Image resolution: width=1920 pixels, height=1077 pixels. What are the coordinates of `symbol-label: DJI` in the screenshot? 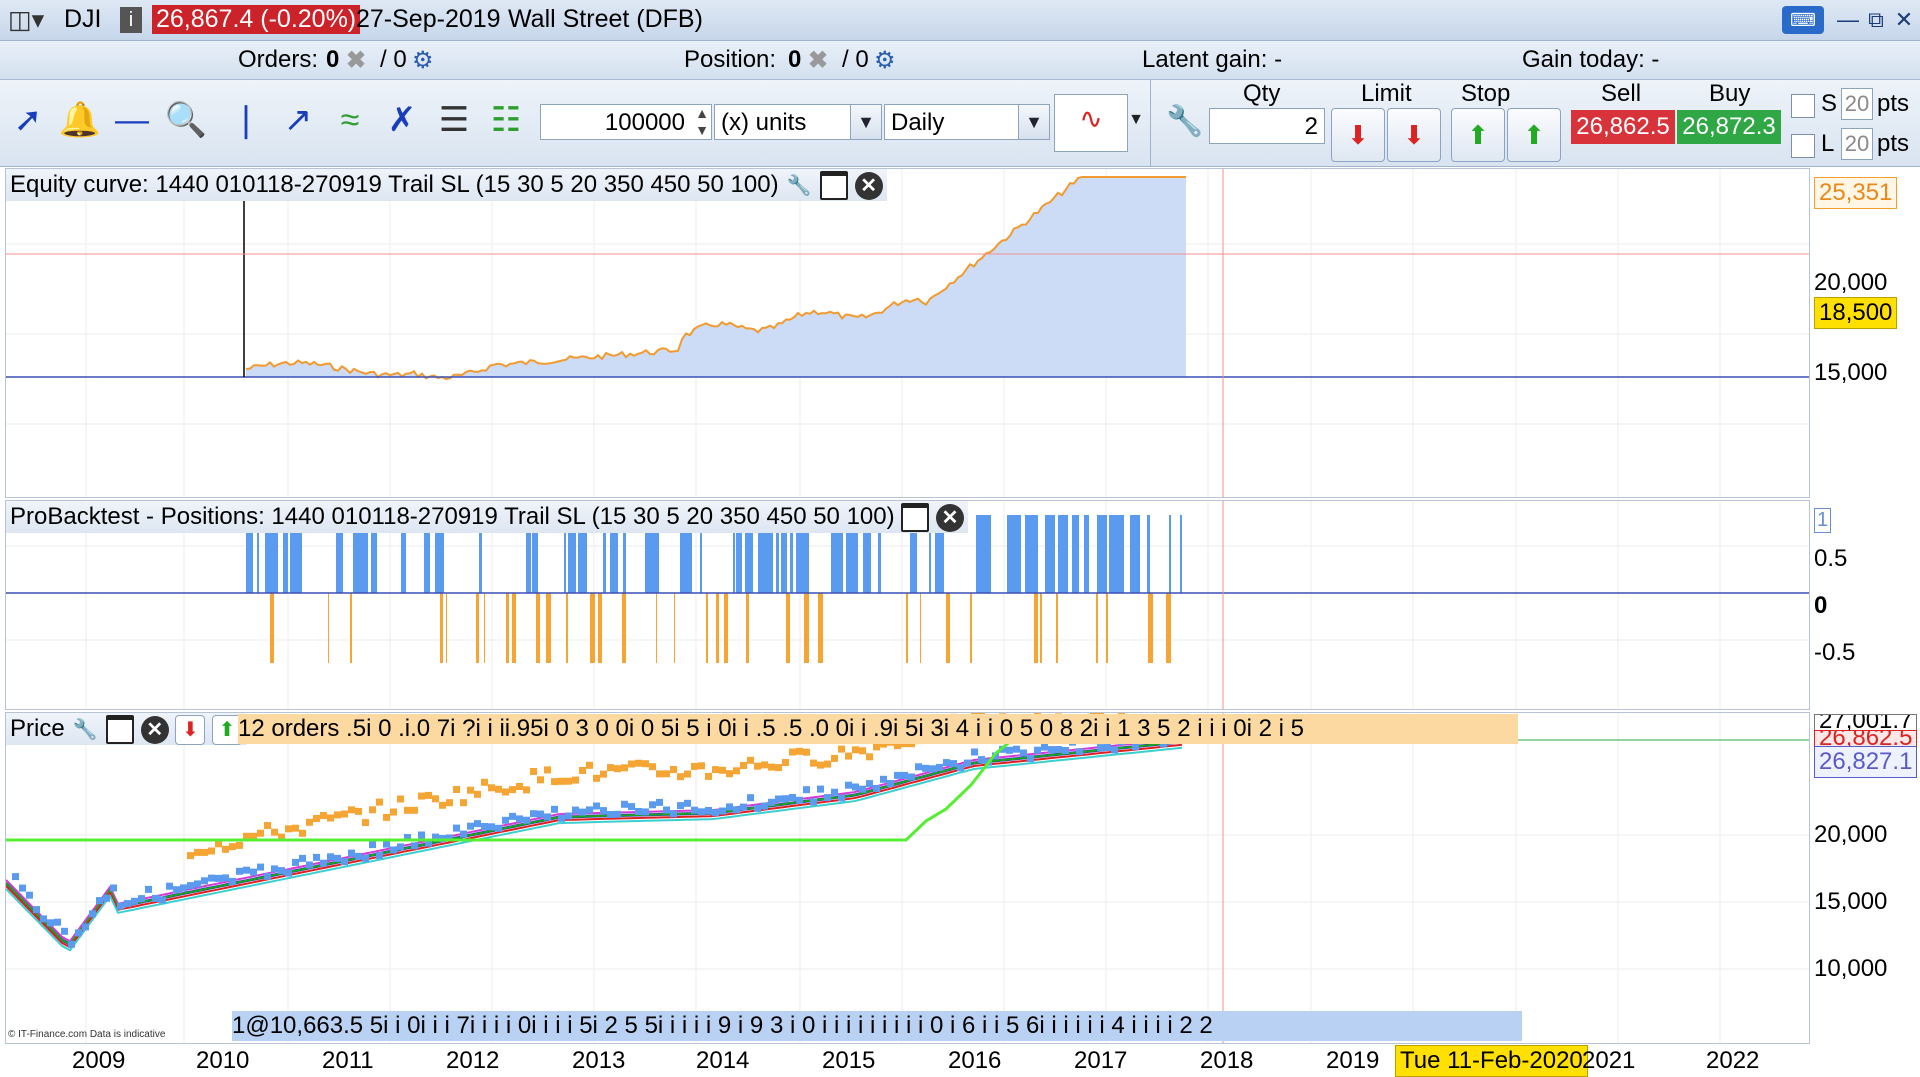 It's located at (83, 19).